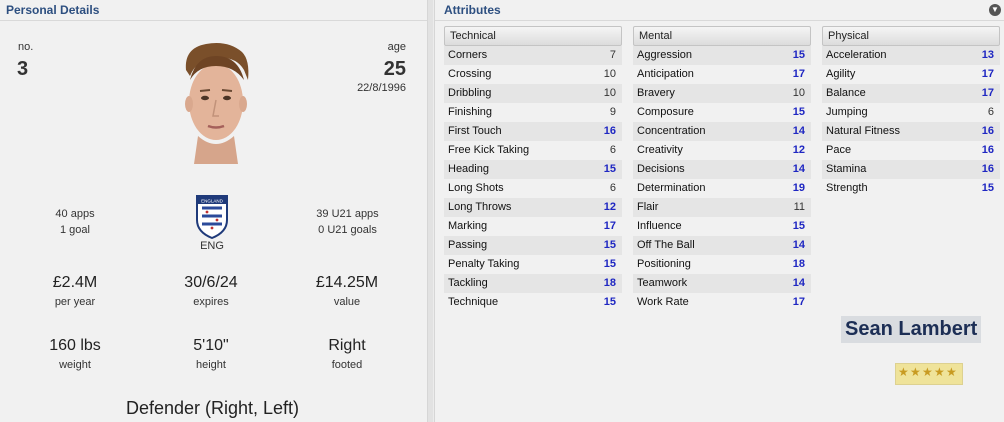 This screenshot has height=422, width=1004. What do you see at coordinates (719, 20) in the screenshot?
I see `title-divider` at bounding box center [719, 20].